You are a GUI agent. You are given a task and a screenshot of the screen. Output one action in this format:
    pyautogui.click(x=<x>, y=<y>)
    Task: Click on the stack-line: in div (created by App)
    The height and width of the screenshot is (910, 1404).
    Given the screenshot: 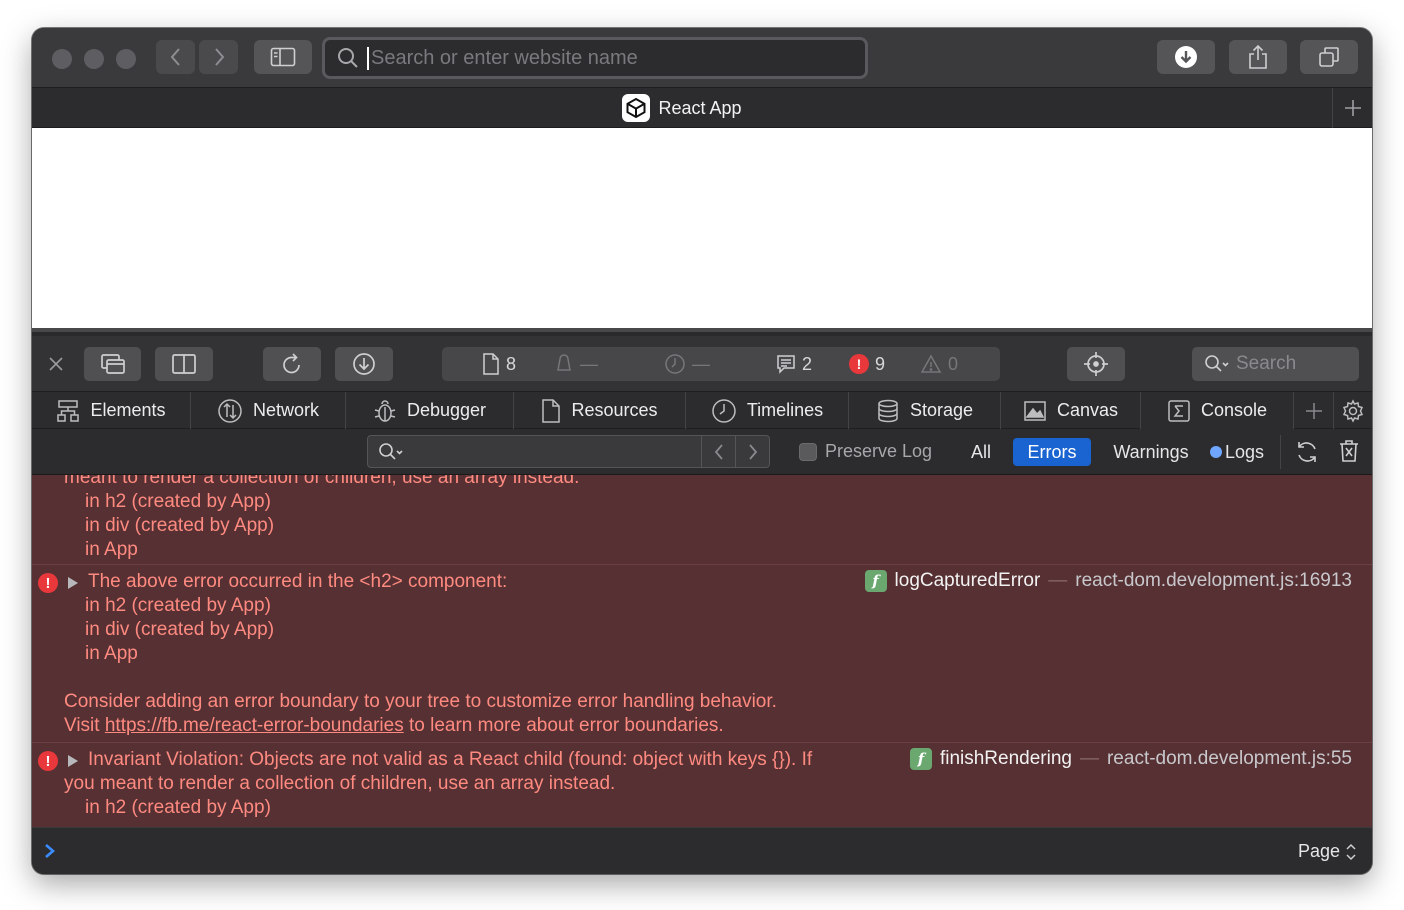 What is the action you would take?
    pyautogui.click(x=180, y=525)
    